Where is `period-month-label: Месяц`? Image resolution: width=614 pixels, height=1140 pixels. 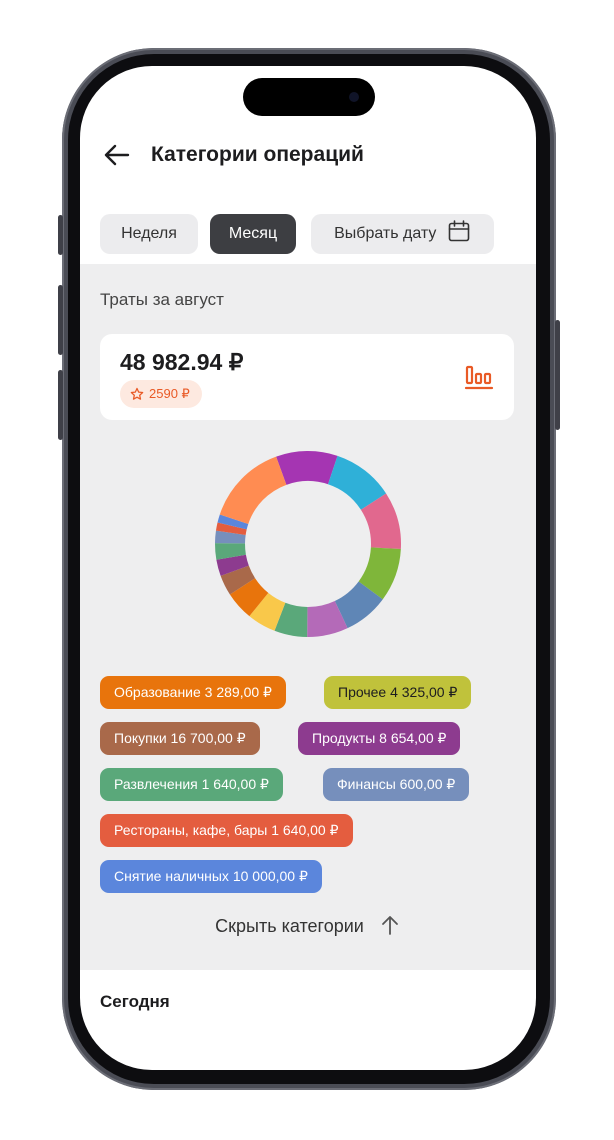
period-month-label: Месяц is located at coordinates (253, 233).